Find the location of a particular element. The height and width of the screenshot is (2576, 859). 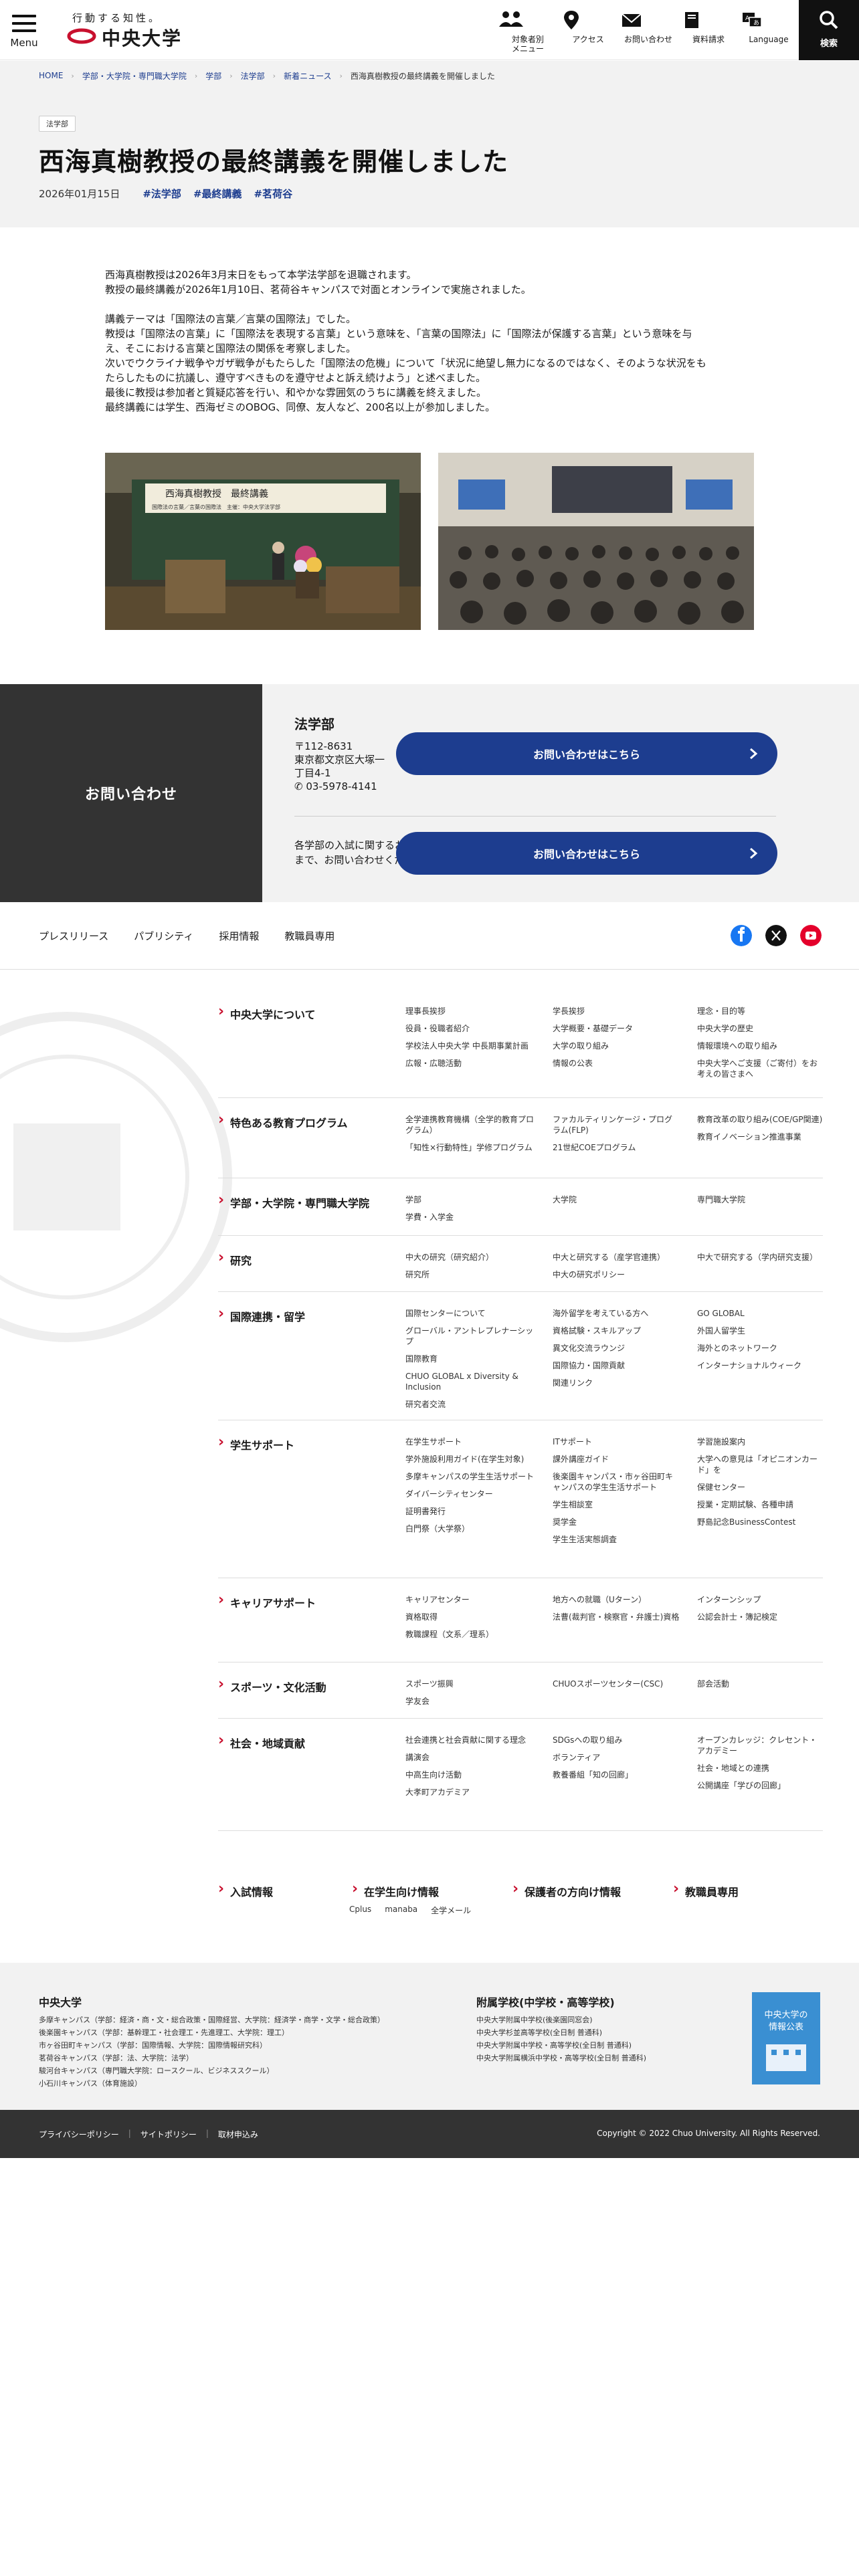

sitemap-link: 講演会 is located at coordinates (472, 1757).